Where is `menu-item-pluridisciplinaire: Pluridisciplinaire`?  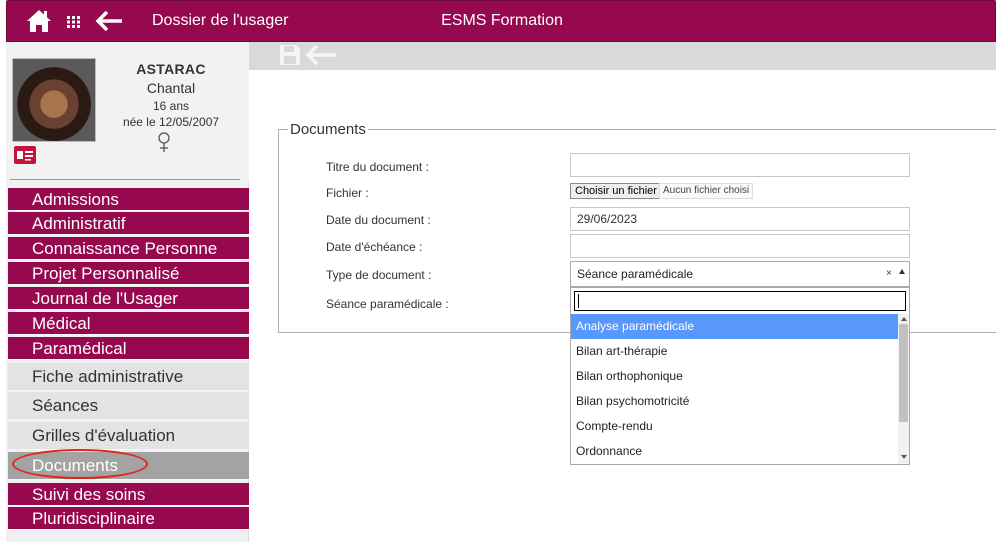 menu-item-pluridisciplinaire: Pluridisciplinaire is located at coordinates (128, 518).